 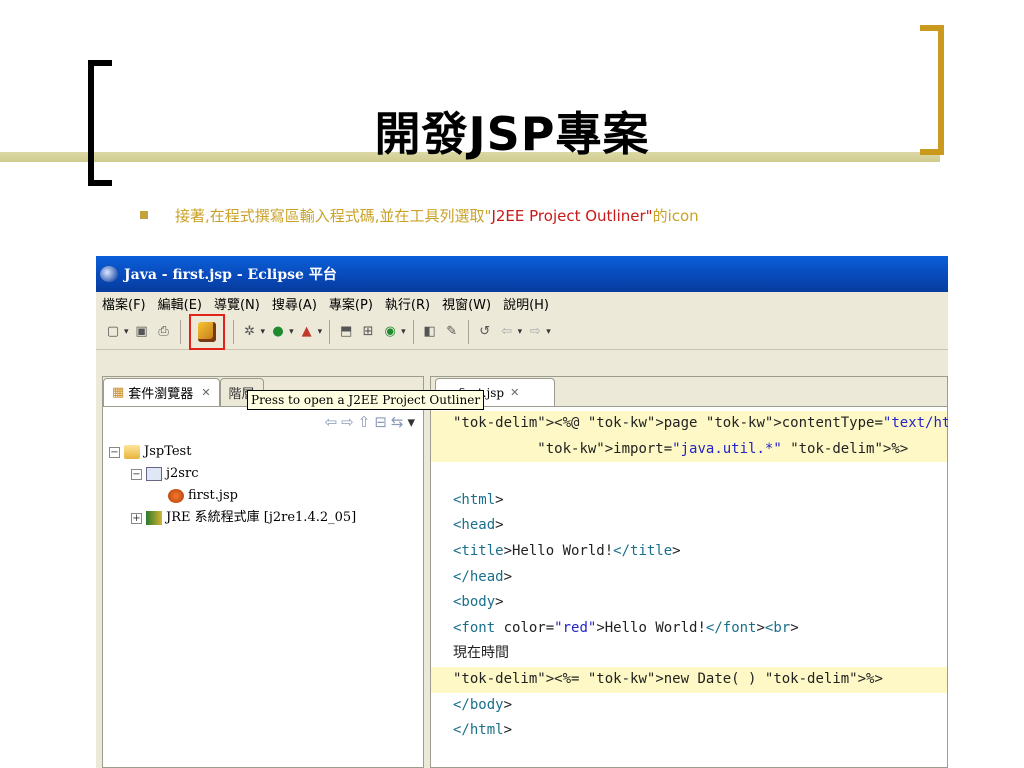 What do you see at coordinates (278, 332) in the screenshot?
I see `run-icon: ●` at bounding box center [278, 332].